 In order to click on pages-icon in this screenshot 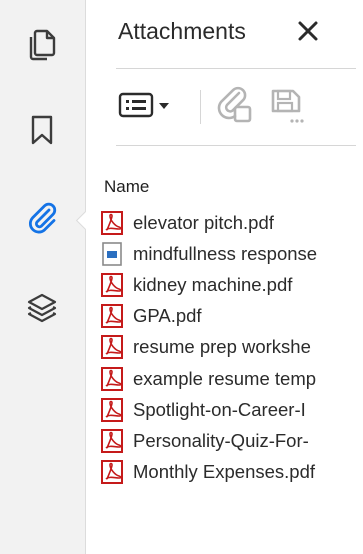, I will do `click(42, 45)`.